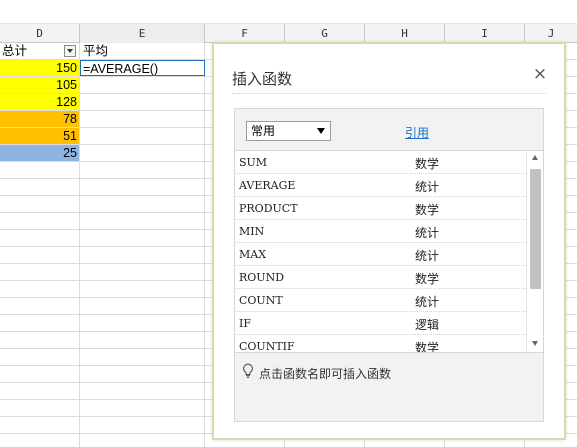 This screenshot has height=447, width=577. What do you see at coordinates (380, 254) in the screenshot?
I see `function-row: MAX 统计` at bounding box center [380, 254].